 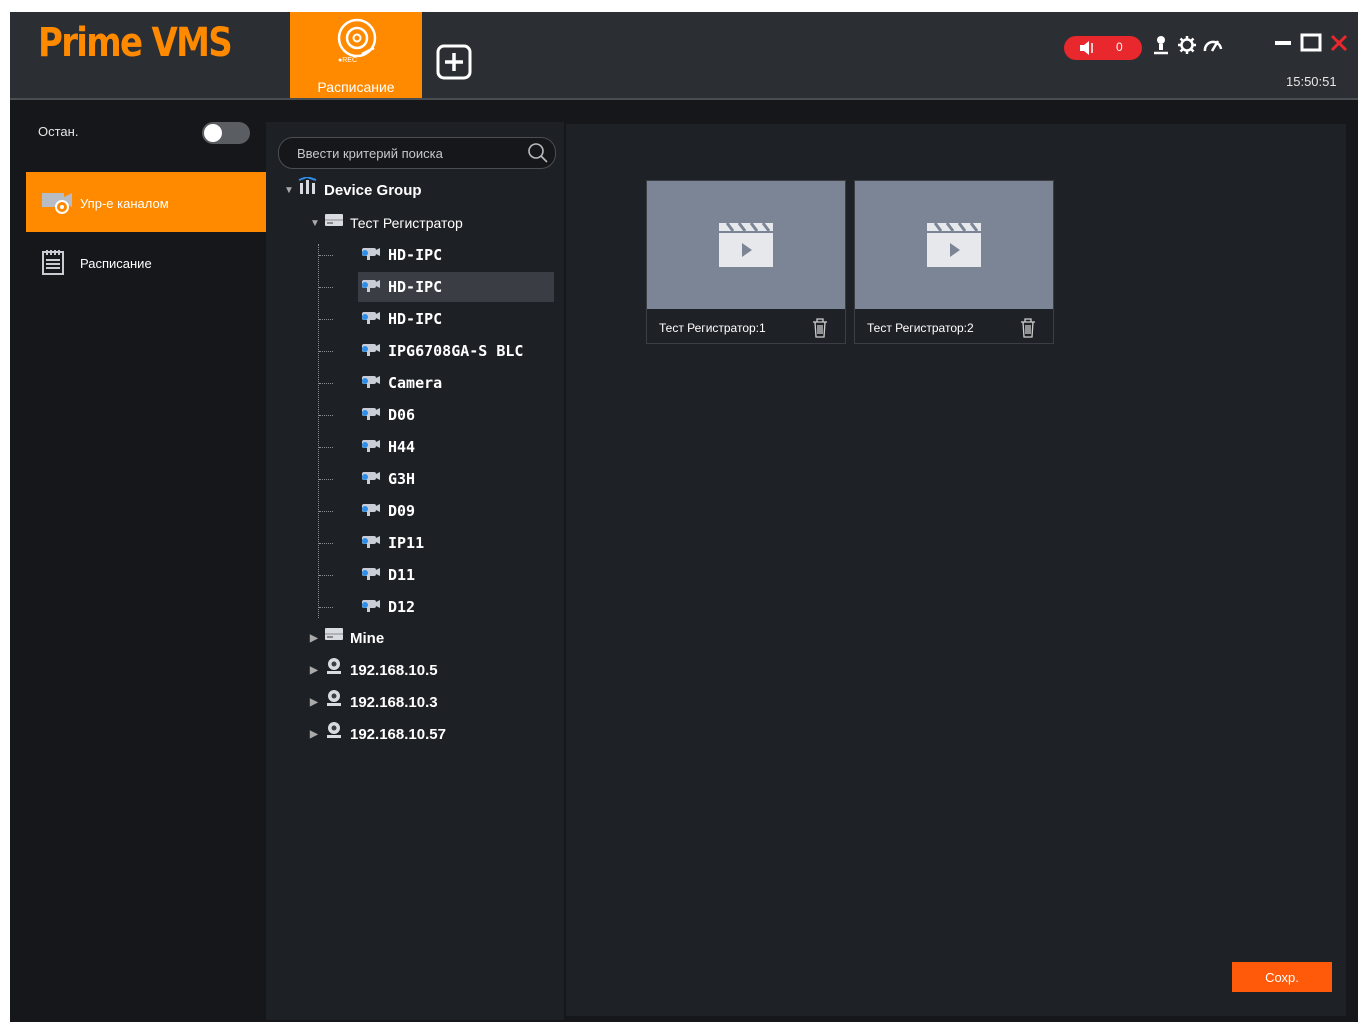 What do you see at coordinates (406, 223) in the screenshot?
I see `tree-item-label: Тест Регистратор` at bounding box center [406, 223].